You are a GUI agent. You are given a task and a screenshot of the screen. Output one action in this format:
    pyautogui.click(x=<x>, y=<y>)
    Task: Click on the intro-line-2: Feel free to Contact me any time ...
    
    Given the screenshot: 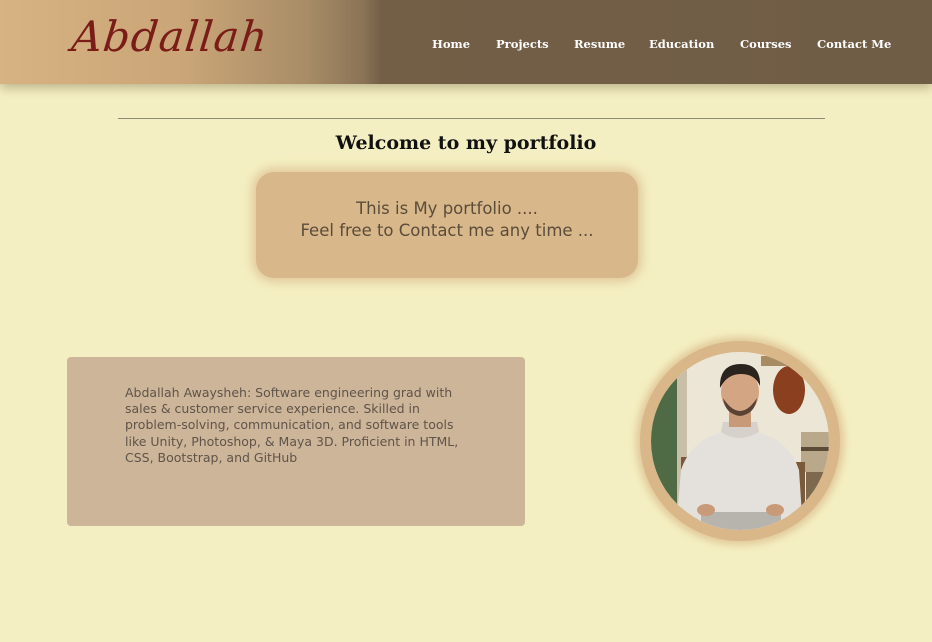 What is the action you would take?
    pyautogui.click(x=447, y=230)
    